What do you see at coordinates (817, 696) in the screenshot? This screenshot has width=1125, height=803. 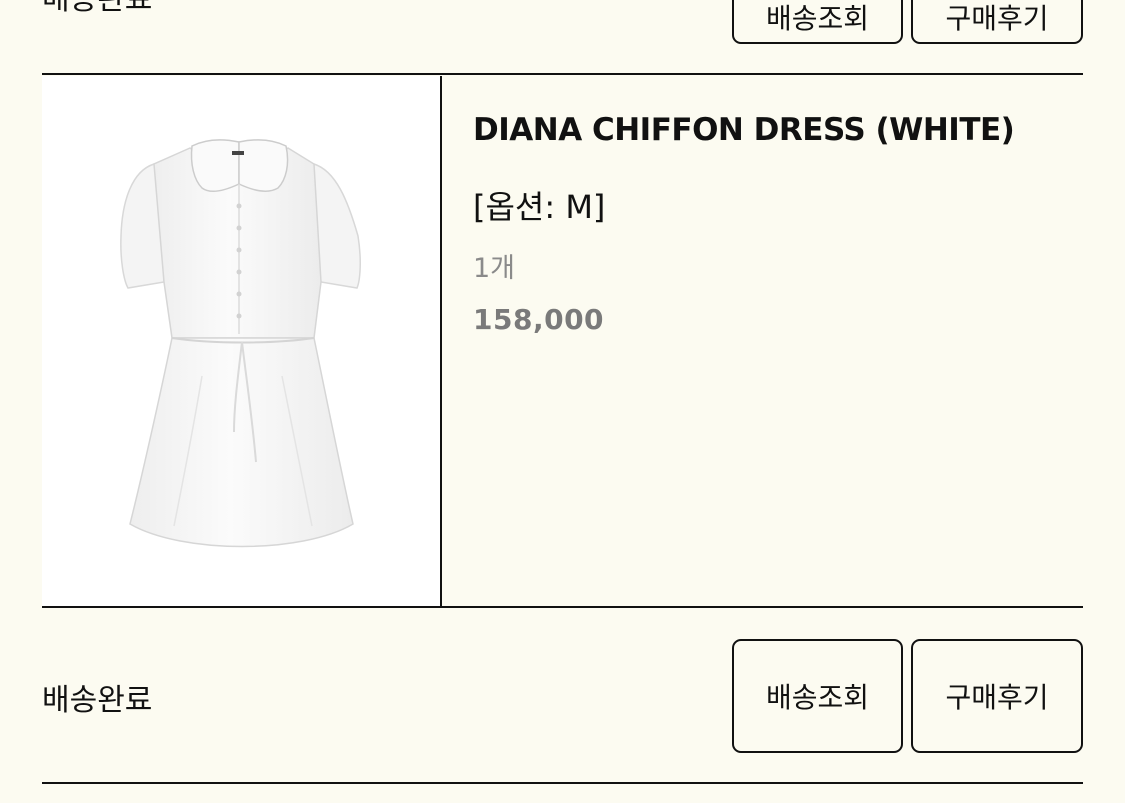 I see `track-delivery-button: 배송조회` at bounding box center [817, 696].